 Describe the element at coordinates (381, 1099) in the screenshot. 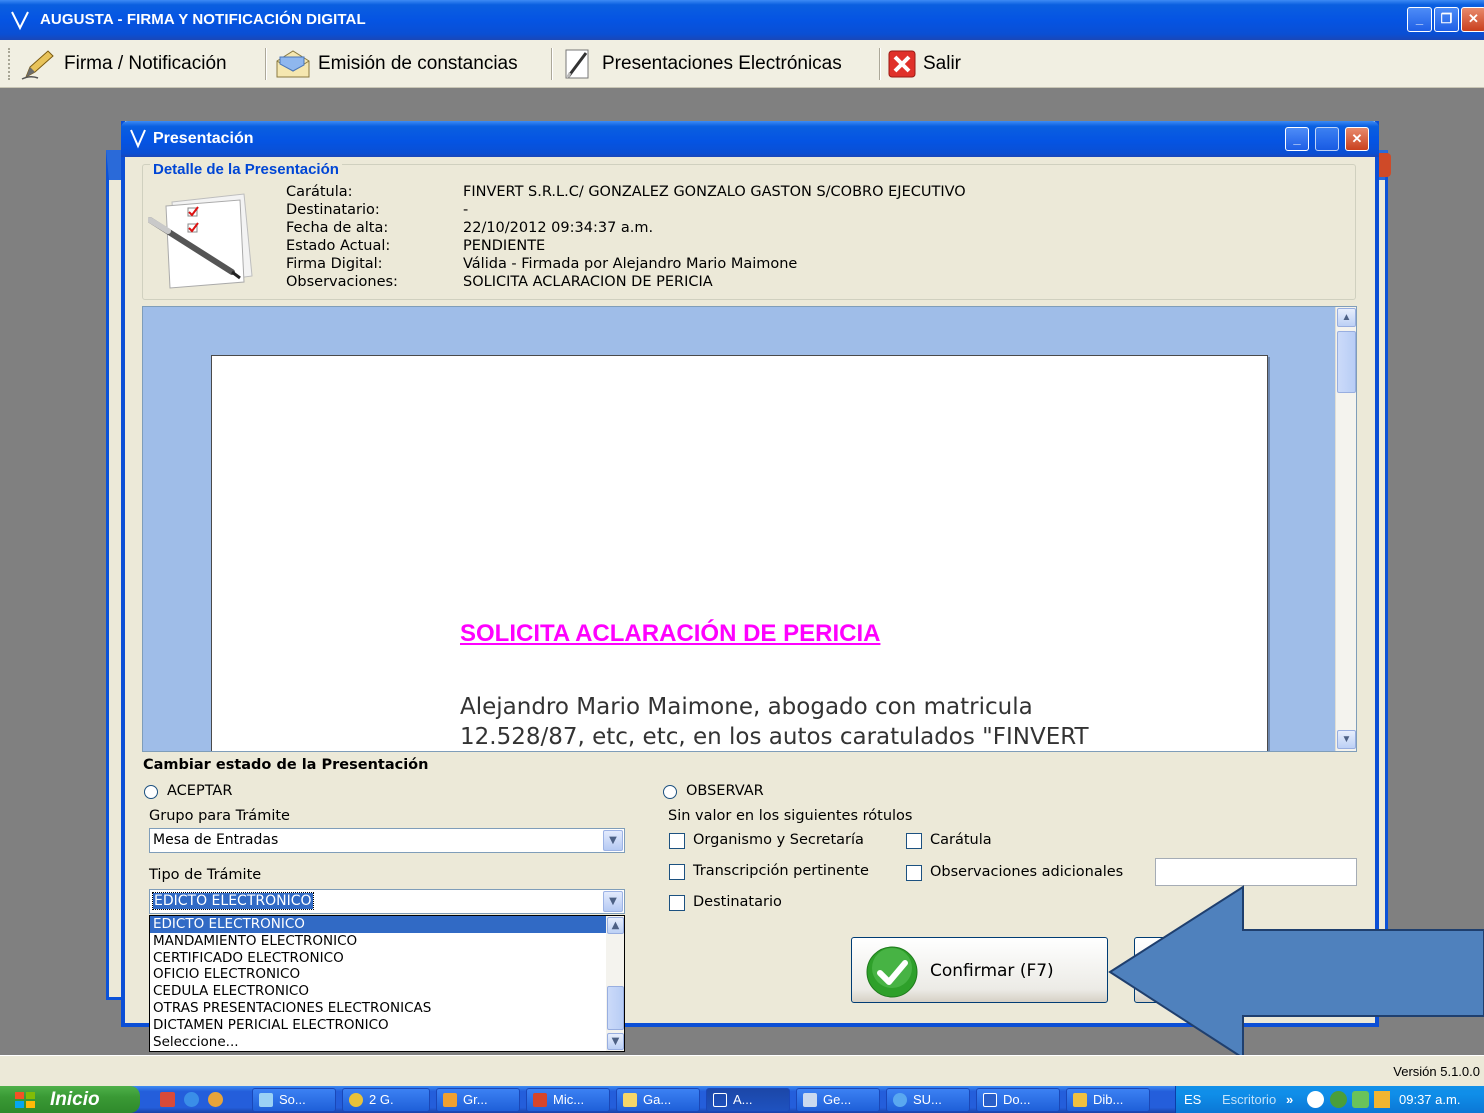

I see `taskbar-button-label: 2 G.` at that location.